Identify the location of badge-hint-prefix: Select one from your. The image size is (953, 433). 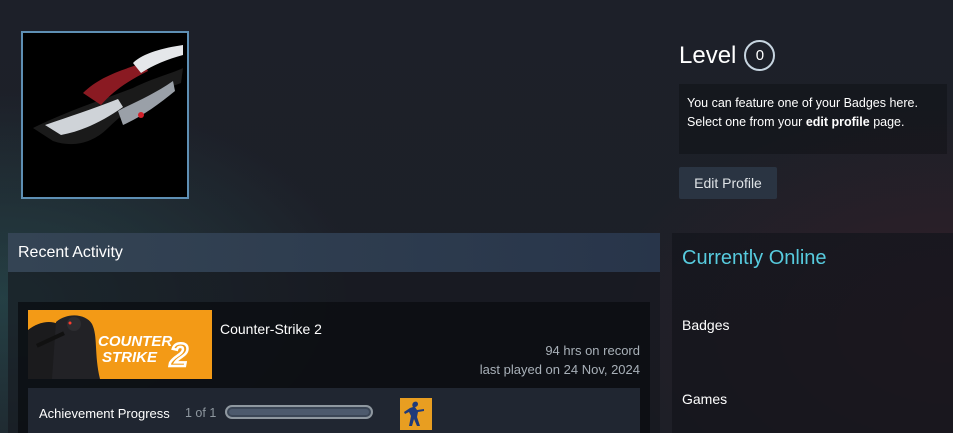
(746, 122).